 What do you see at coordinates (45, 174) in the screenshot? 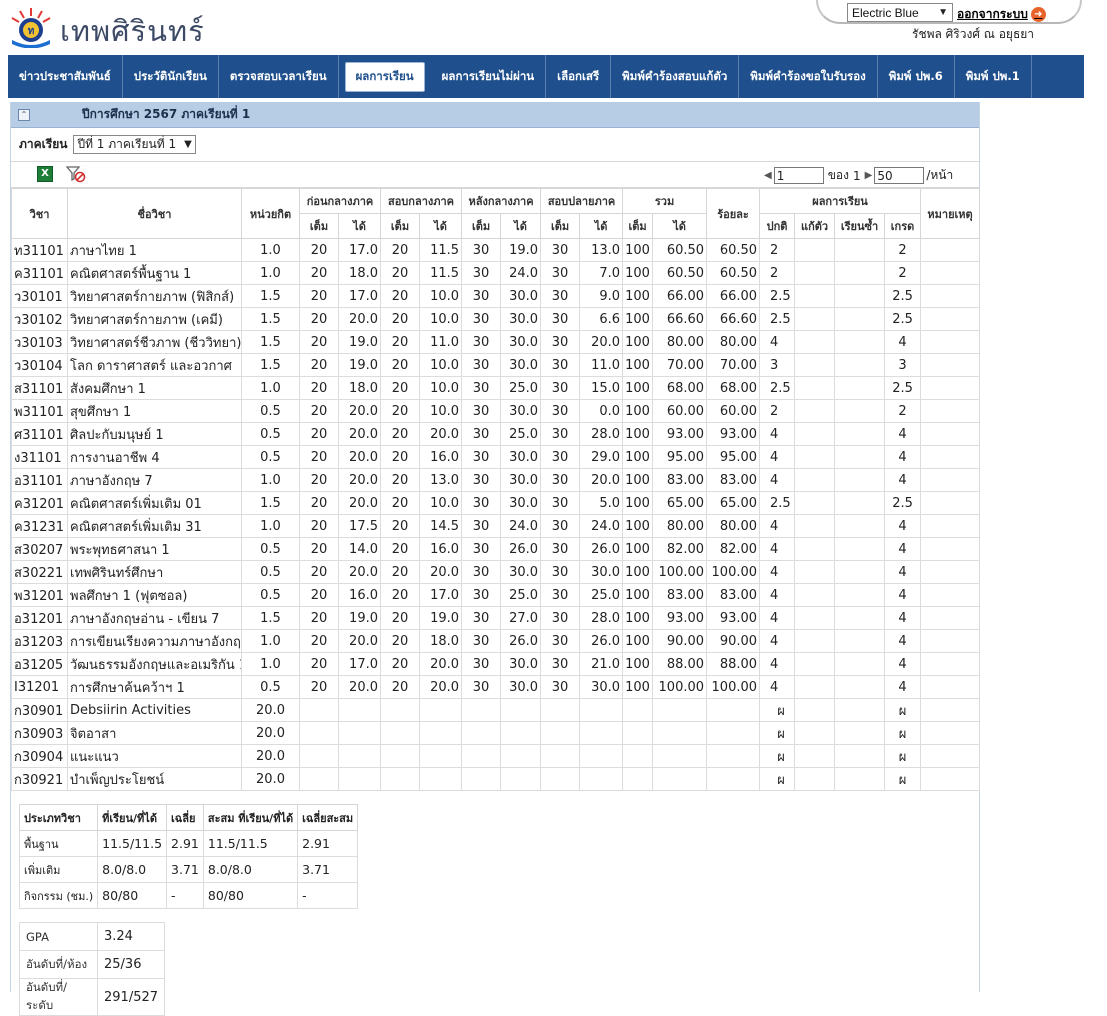
I see `excel-export-icon: X` at bounding box center [45, 174].